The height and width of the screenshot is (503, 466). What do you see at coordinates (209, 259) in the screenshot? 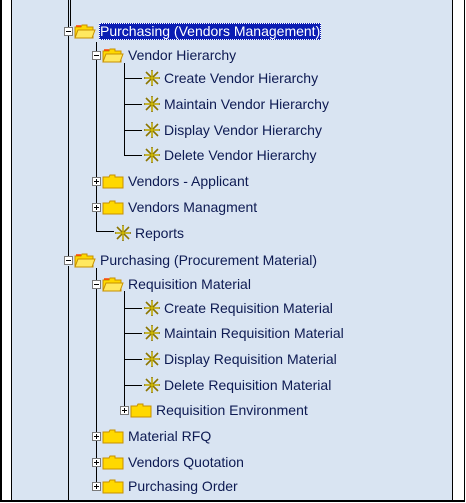
I see `tree-node-label: Purchasing (Procurement Material)` at bounding box center [209, 259].